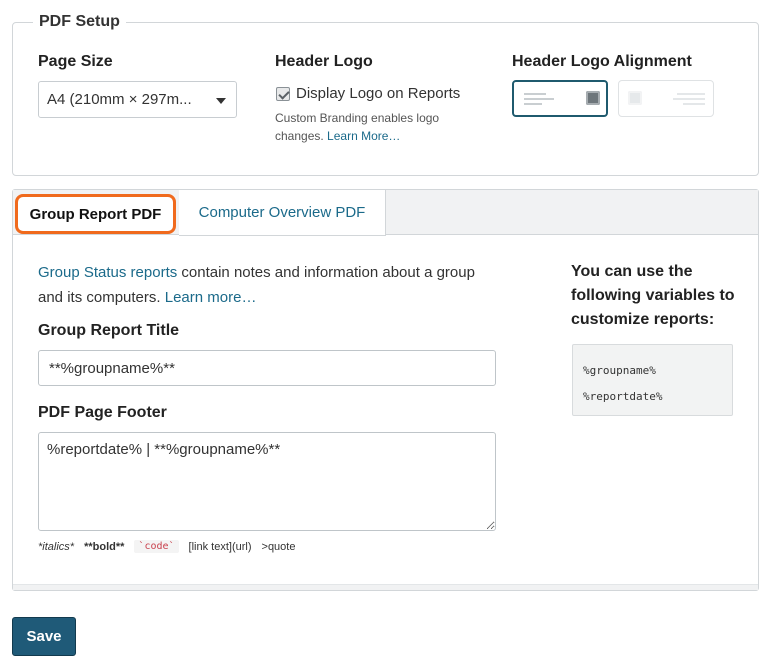 The width and height of the screenshot is (772, 670). What do you see at coordinates (107, 272) in the screenshot?
I see `group-status-reports-link: Group Status reports` at bounding box center [107, 272].